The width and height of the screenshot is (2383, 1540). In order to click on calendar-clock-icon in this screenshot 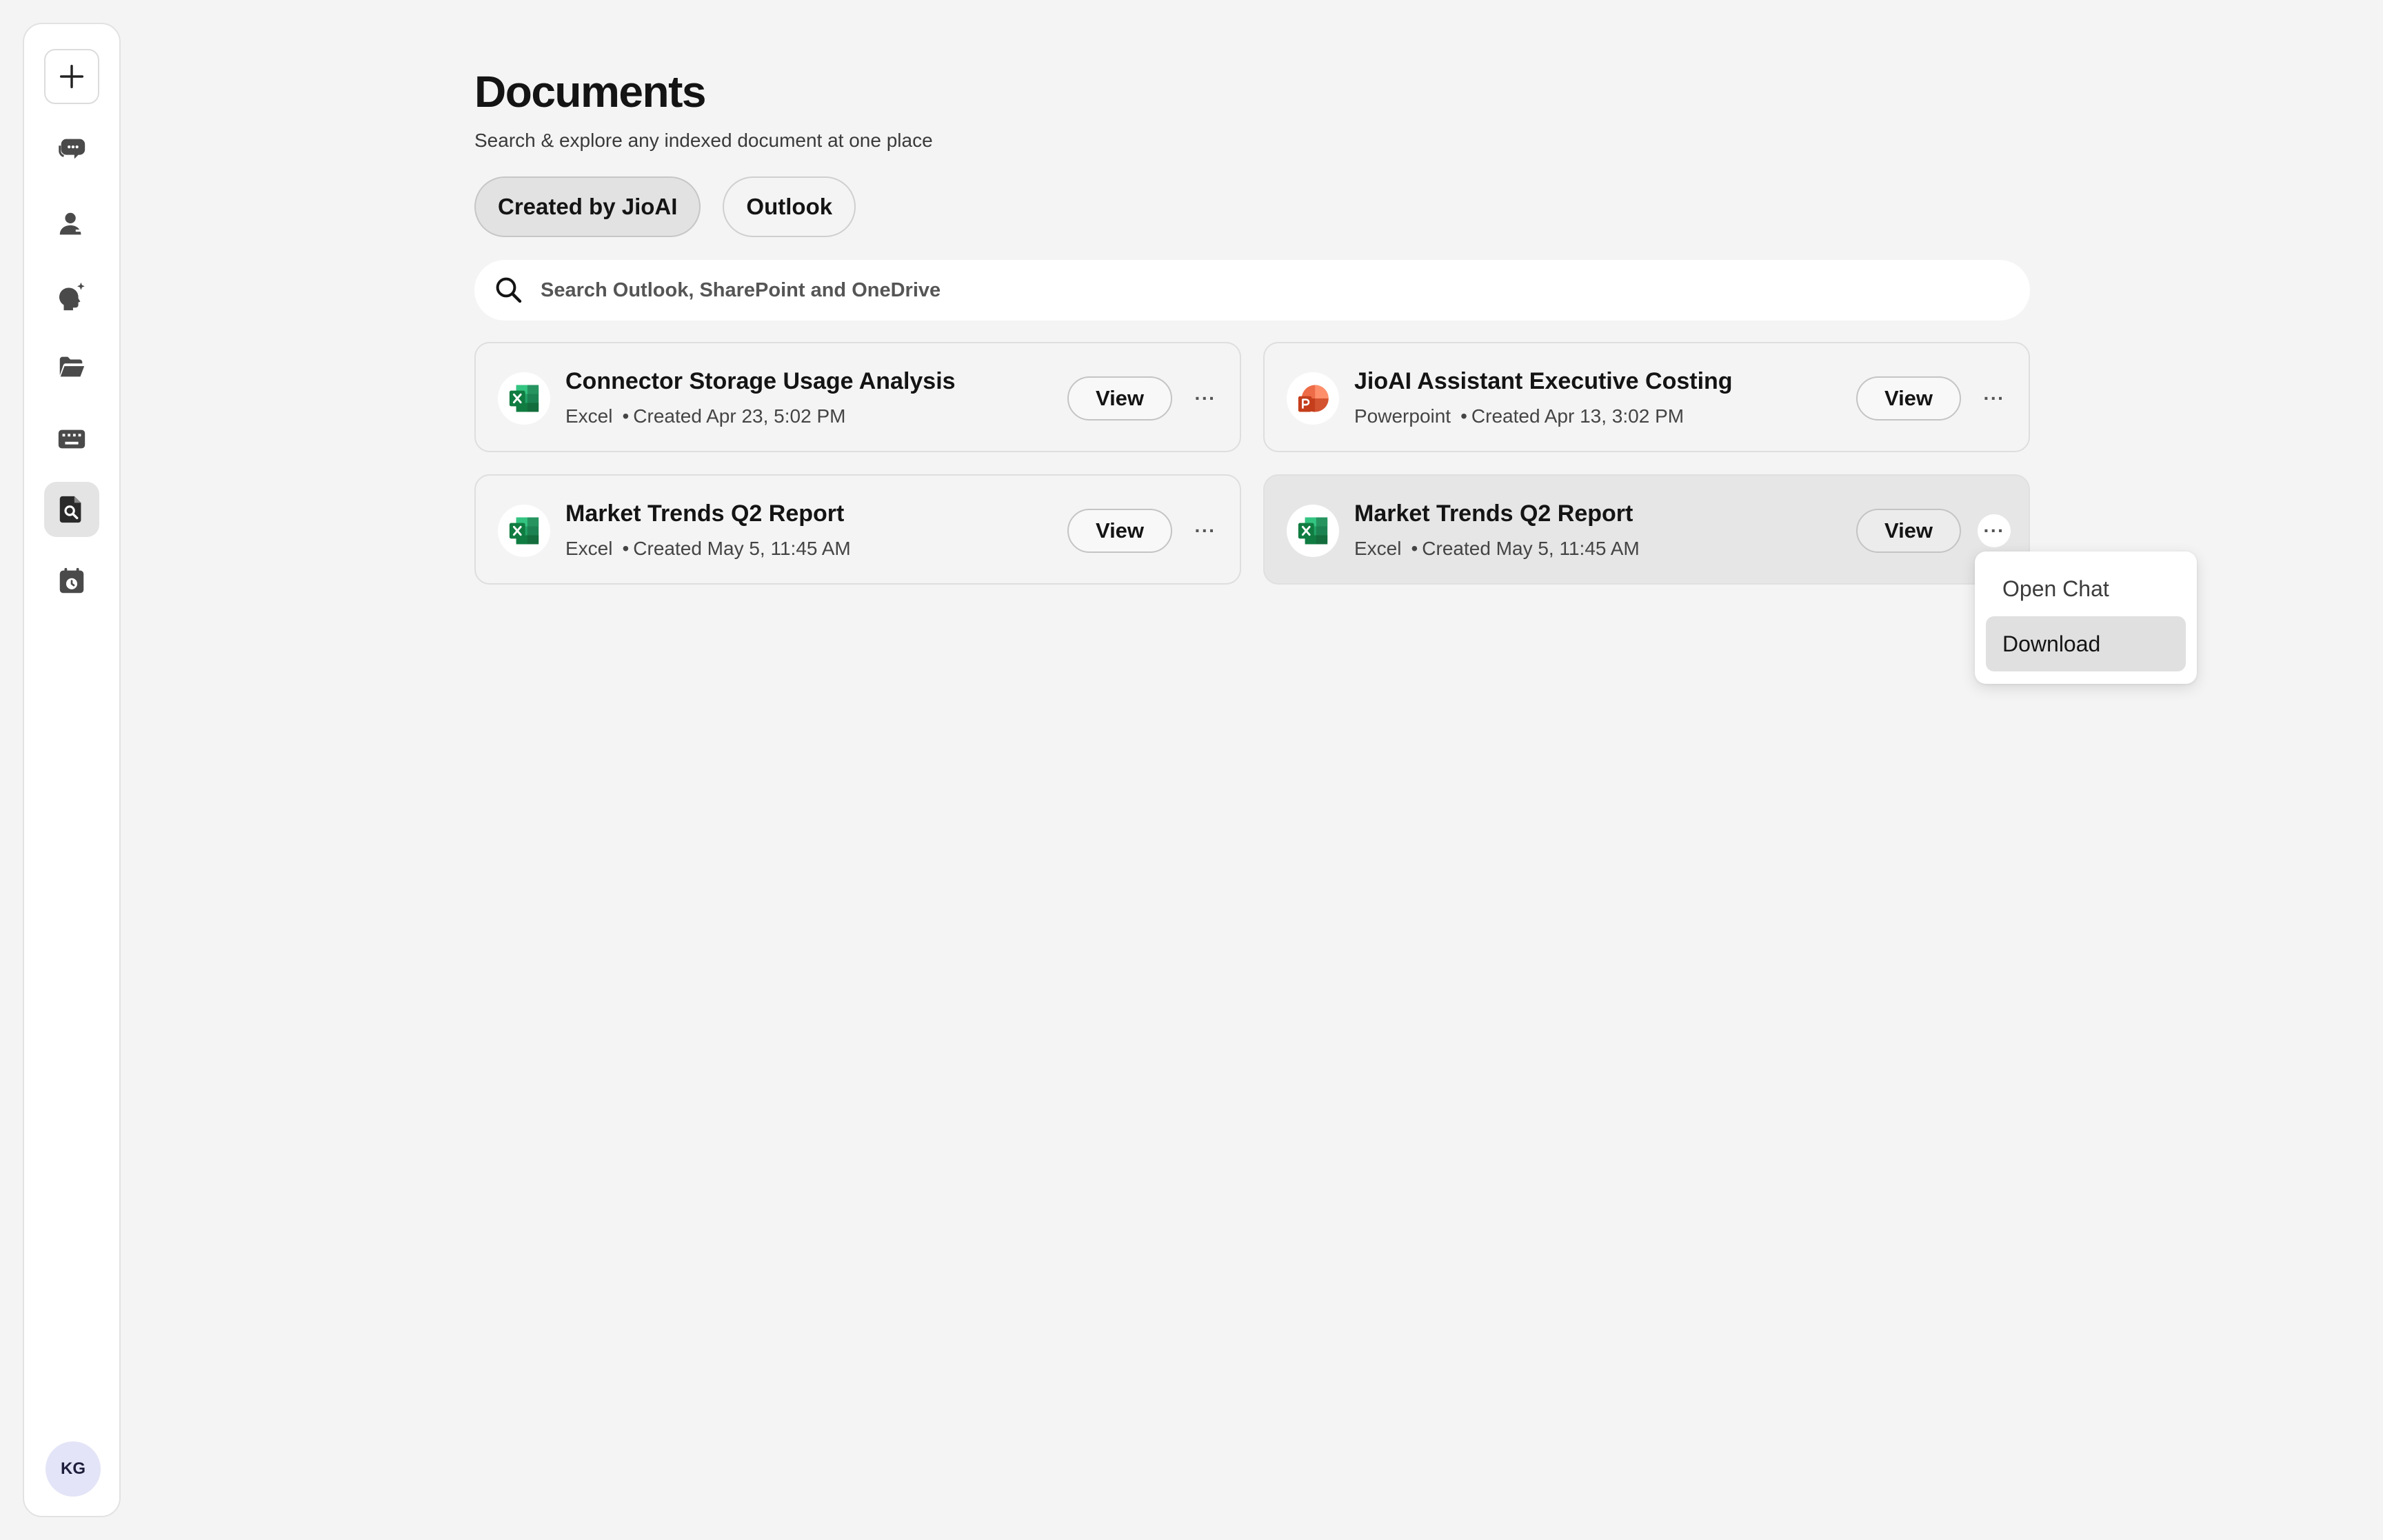, I will do `click(71, 580)`.